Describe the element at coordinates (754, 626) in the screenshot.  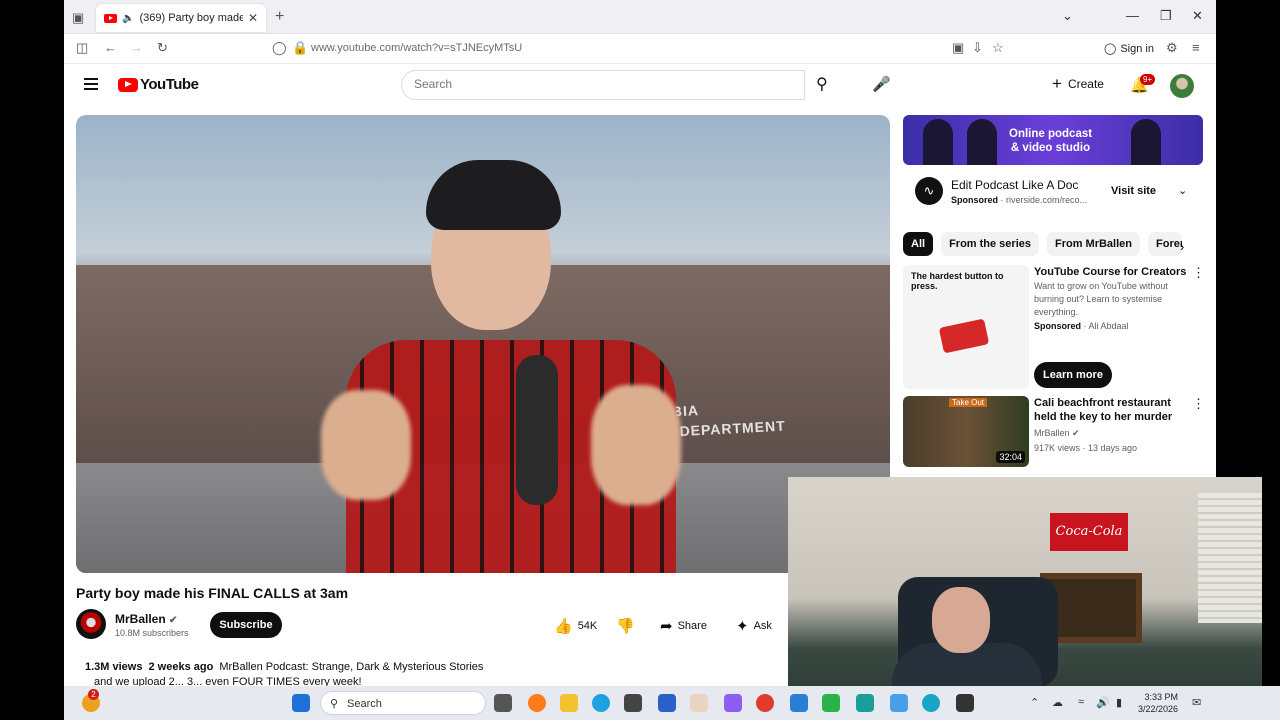
I see `ask-button: ✦ Ask` at that location.